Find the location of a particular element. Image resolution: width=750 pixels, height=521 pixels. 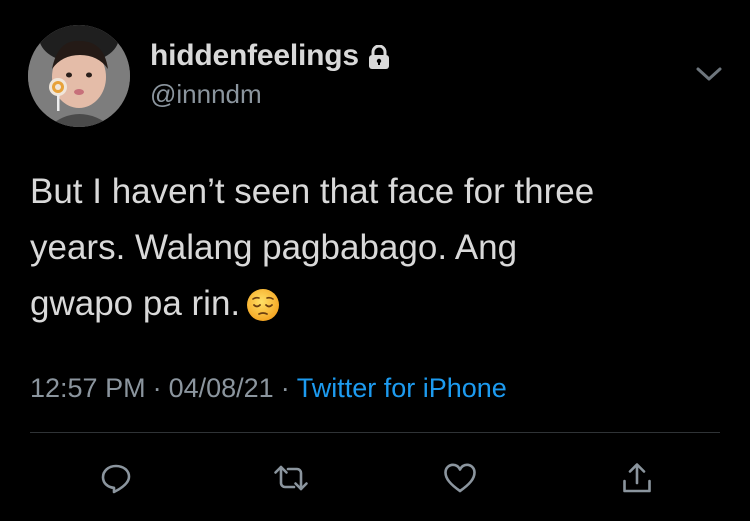

tweet-text-line-last: gwapo pa rin. is located at coordinates (375, 307).